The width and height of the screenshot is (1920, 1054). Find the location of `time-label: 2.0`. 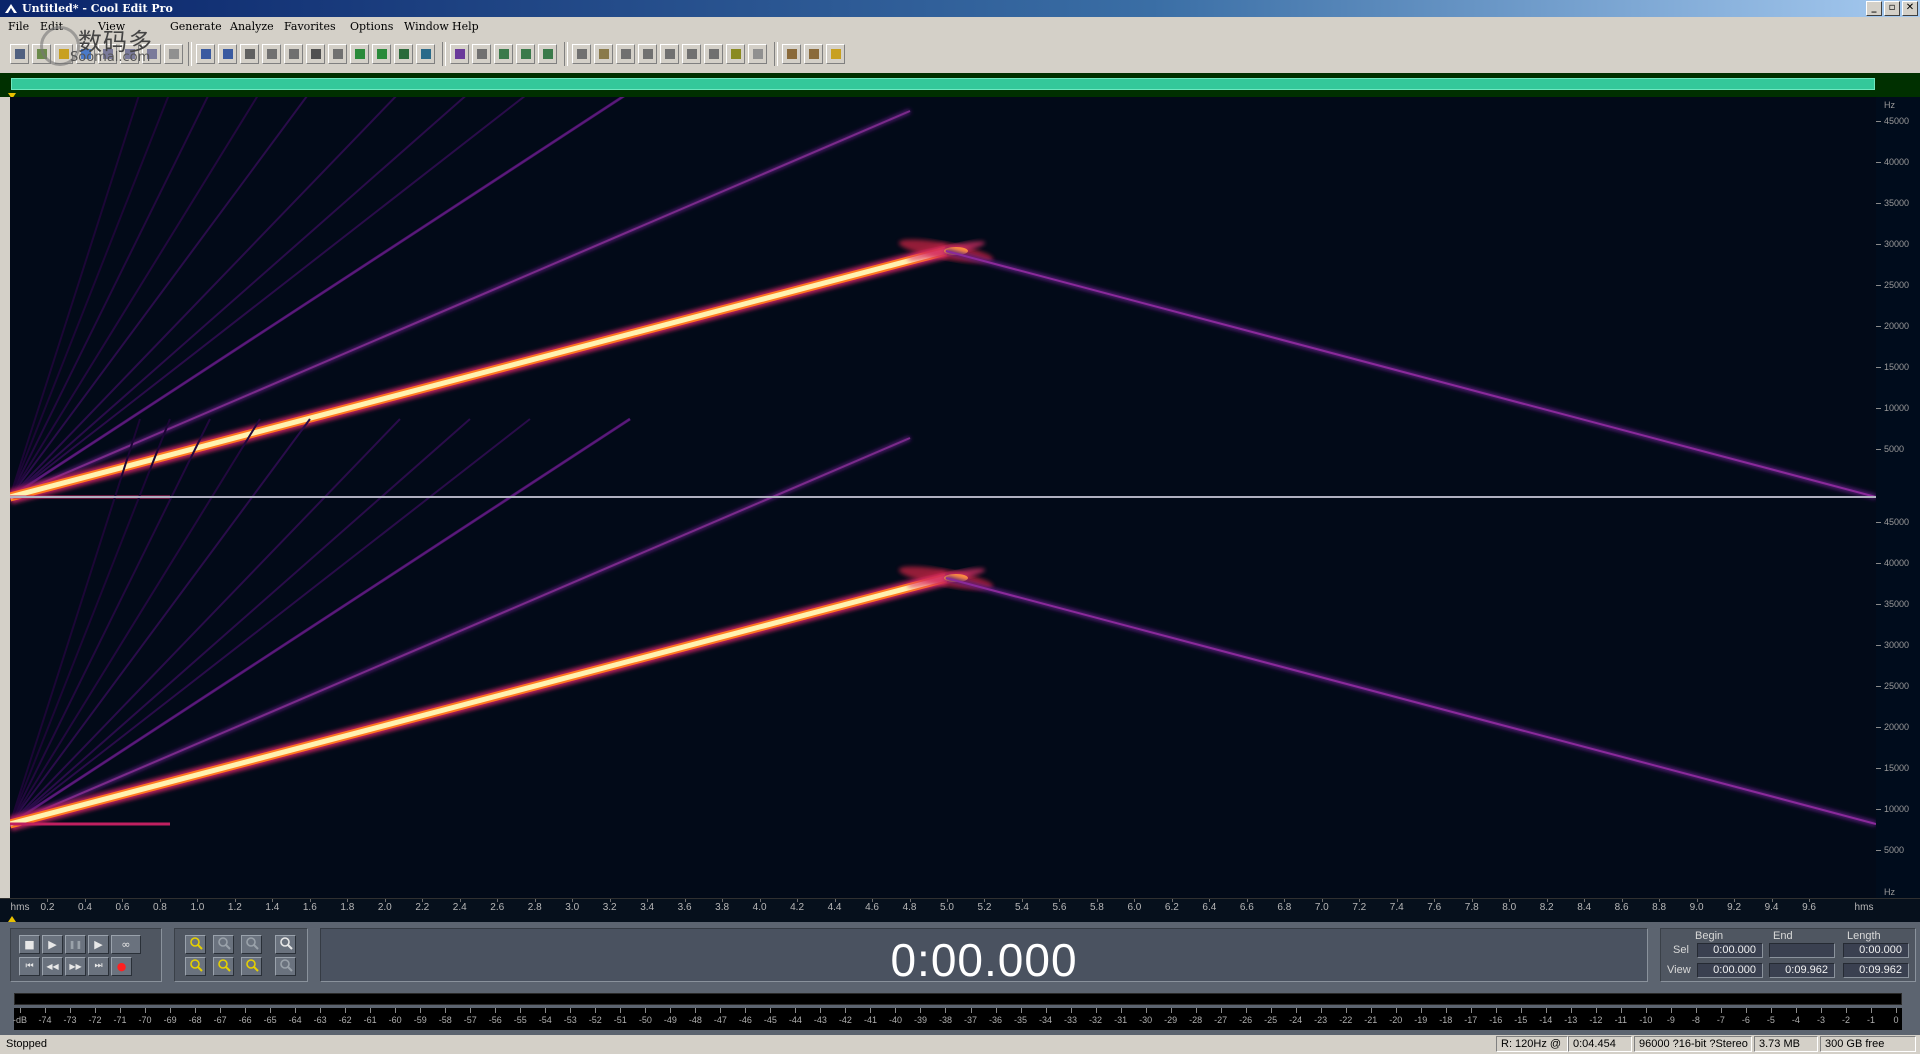

time-label: 2.0 is located at coordinates (384, 907).